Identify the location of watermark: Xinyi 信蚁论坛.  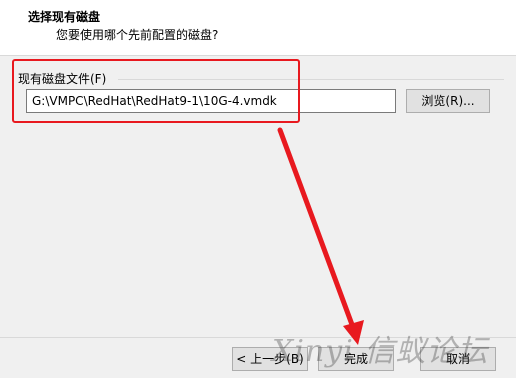
(380, 351).